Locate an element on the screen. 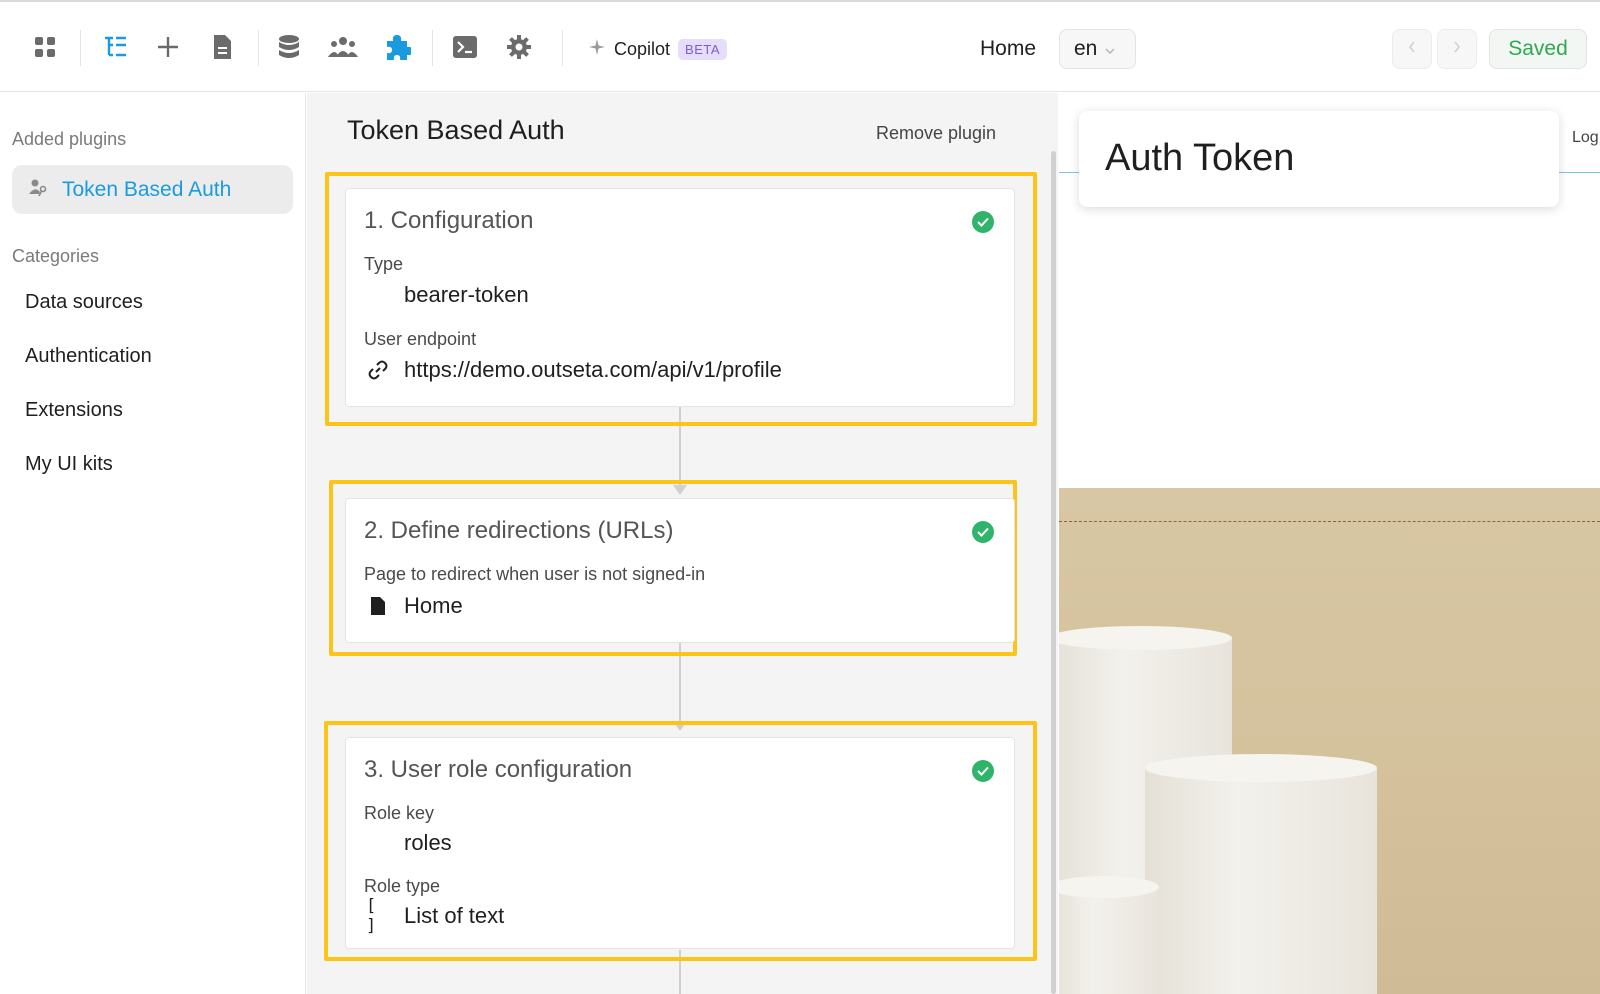 The image size is (1600, 994). current-page-name: Home is located at coordinates (1008, 49).